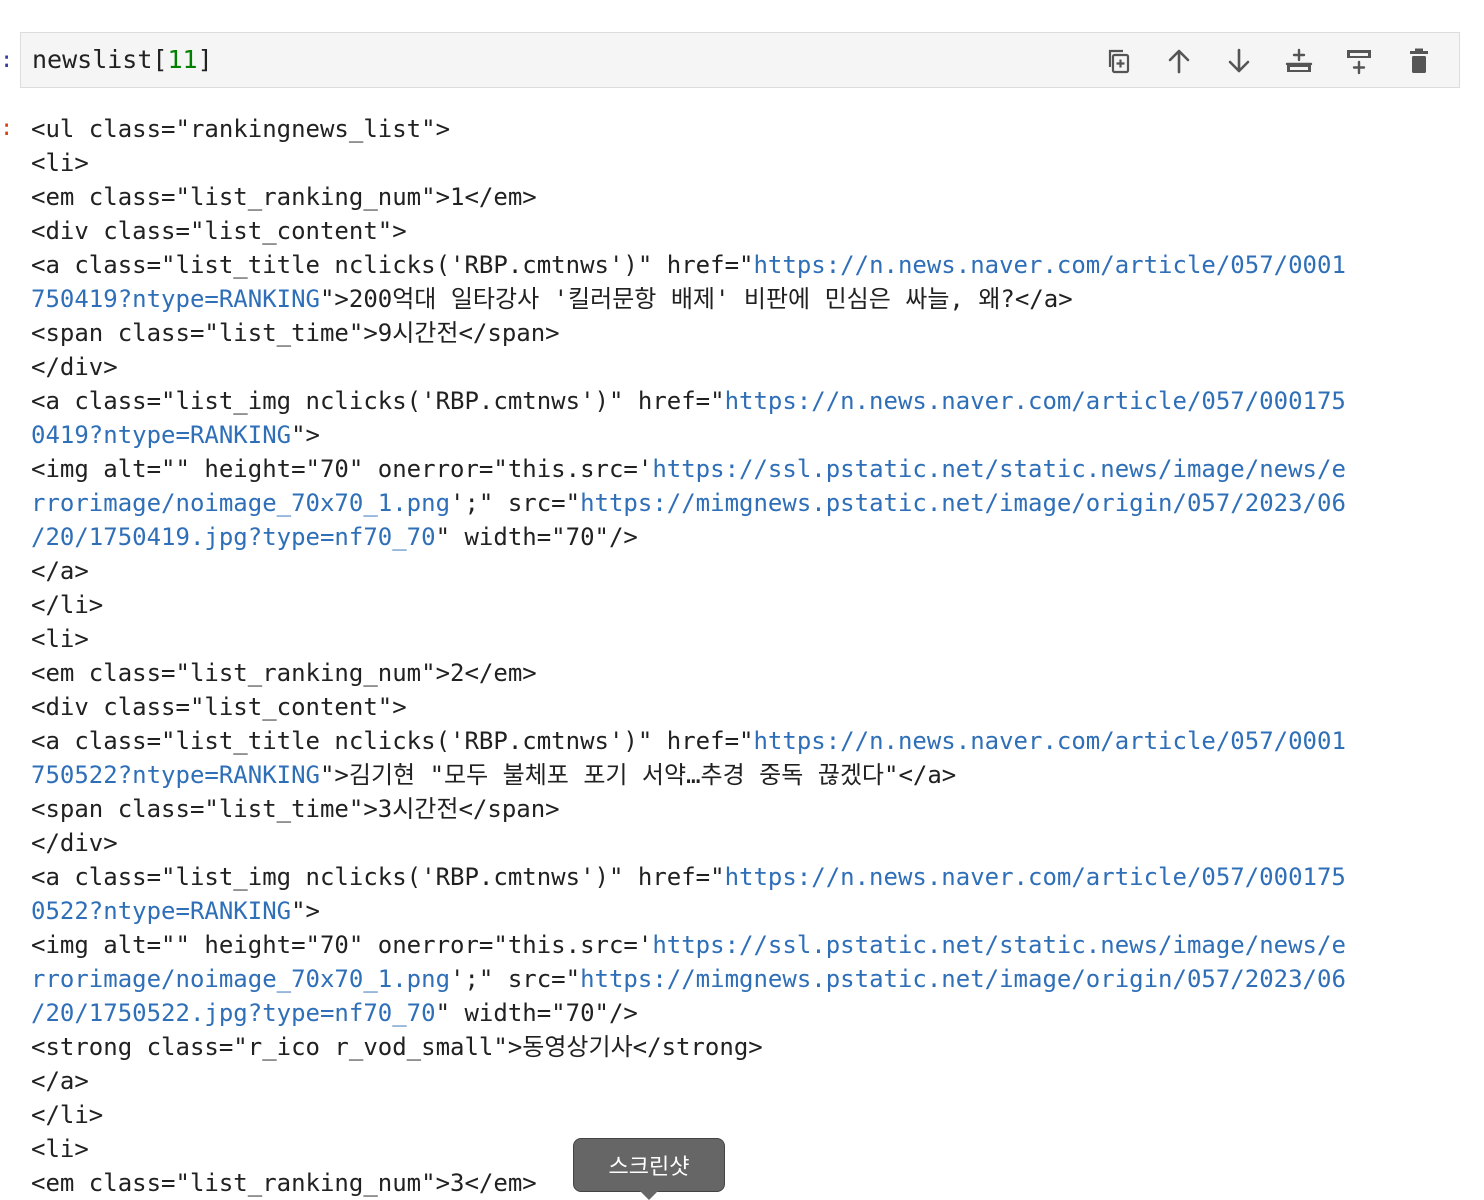 This screenshot has width=1484, height=1200. Describe the element at coordinates (233, 1013) in the screenshot. I see `output-link: /20/1750522.jpg?type=nf70_70` at that location.